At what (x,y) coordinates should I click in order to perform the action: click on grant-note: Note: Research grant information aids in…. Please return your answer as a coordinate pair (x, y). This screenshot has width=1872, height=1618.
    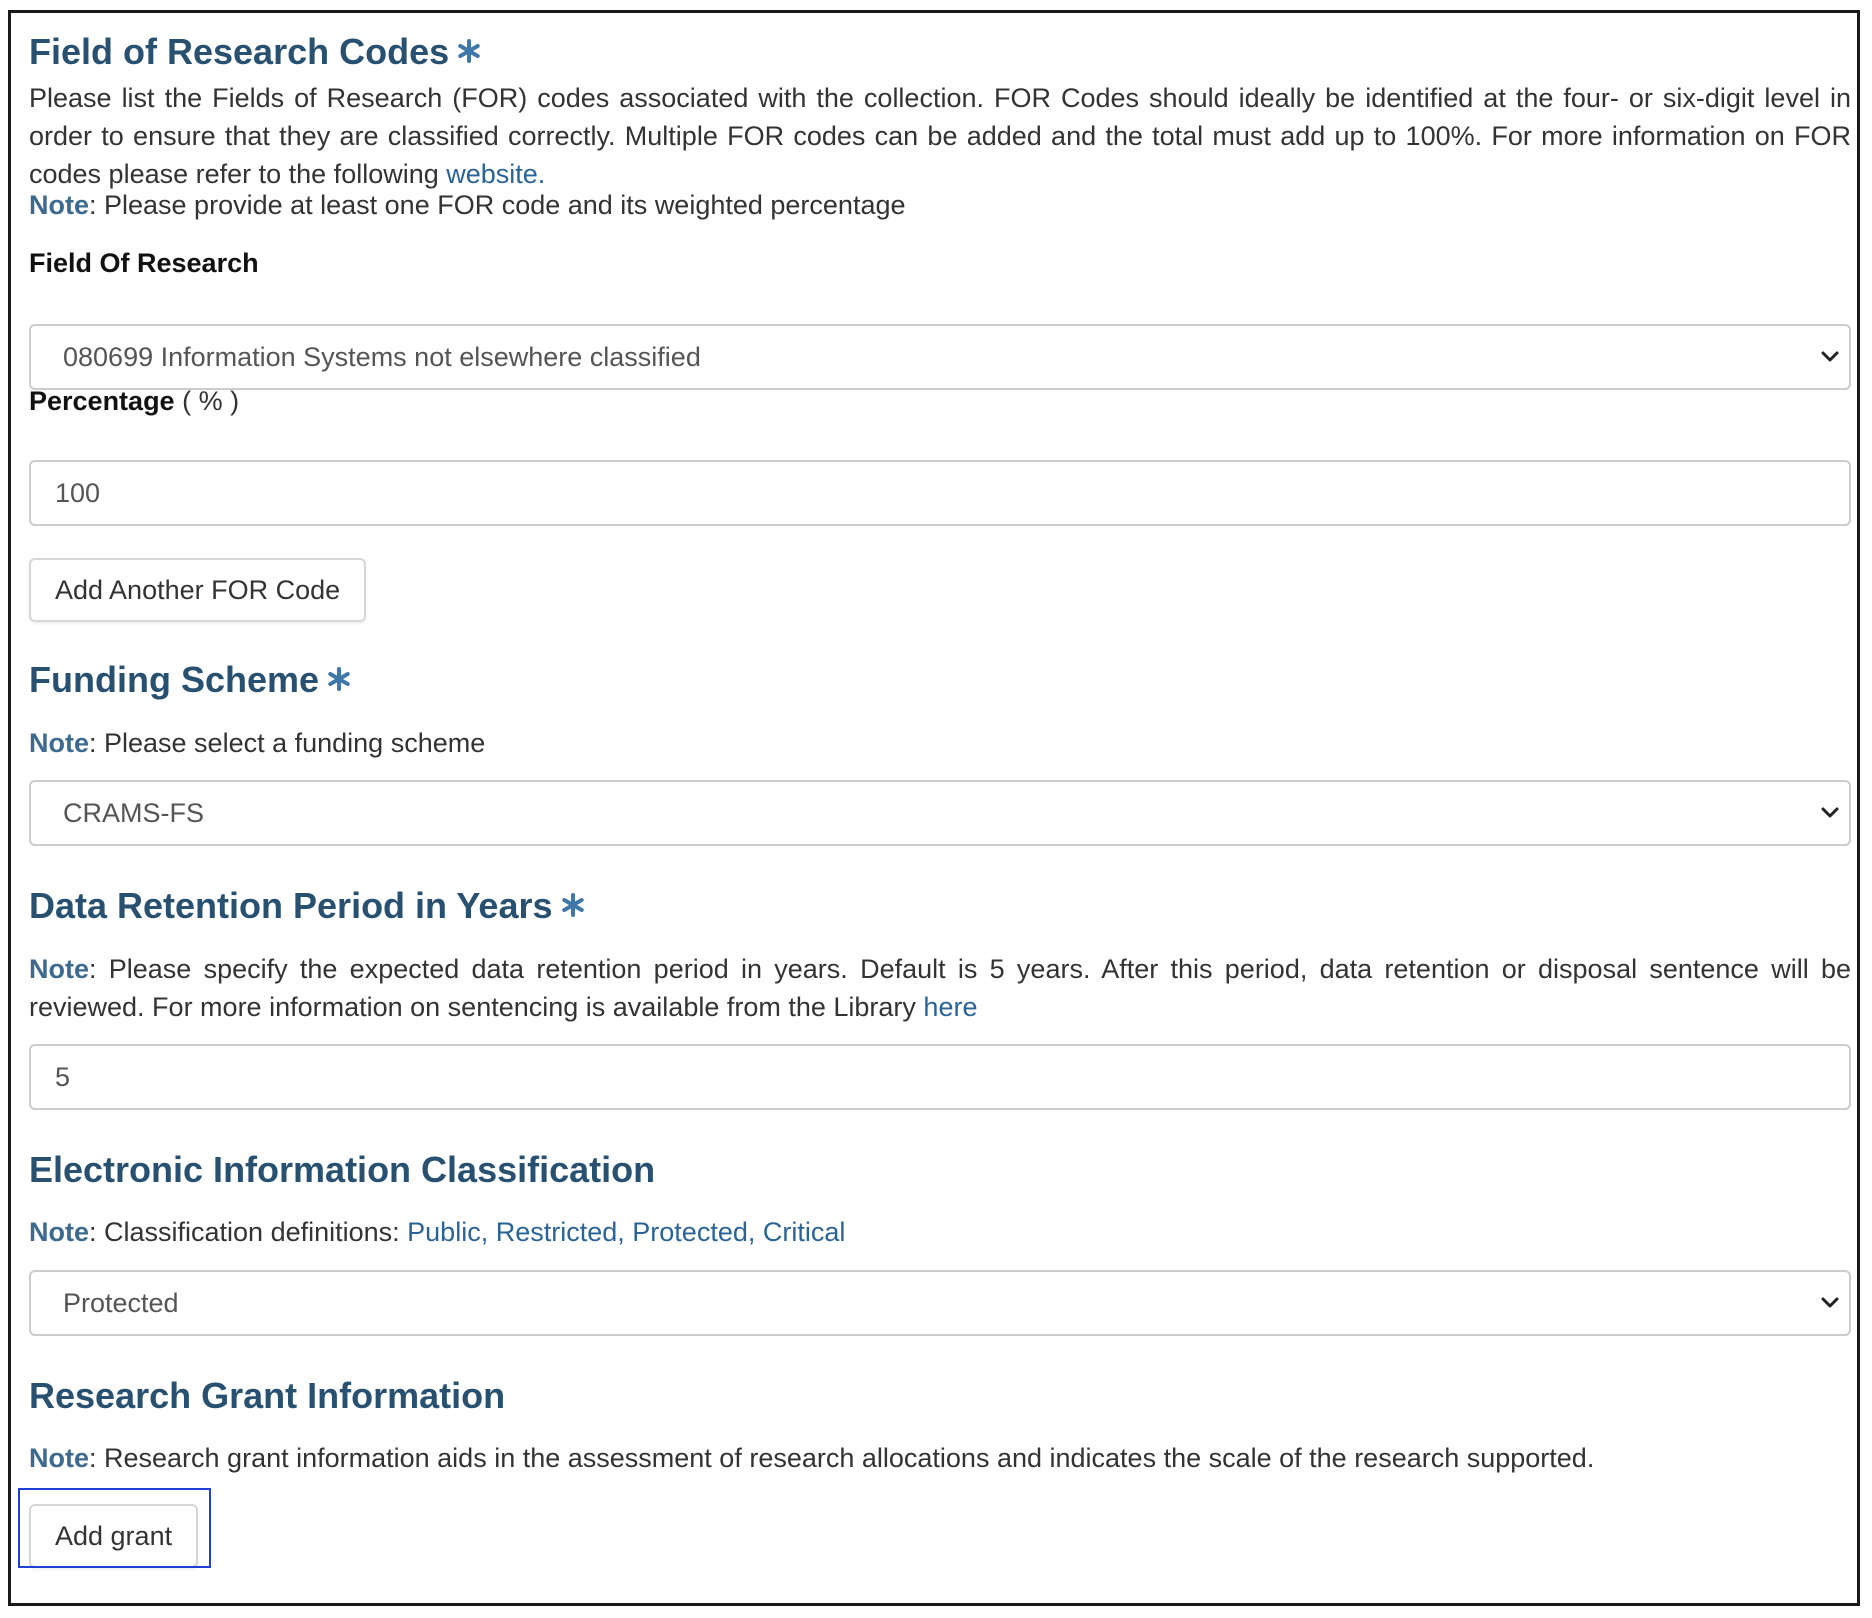
    Looking at the image, I should click on (811, 1458).